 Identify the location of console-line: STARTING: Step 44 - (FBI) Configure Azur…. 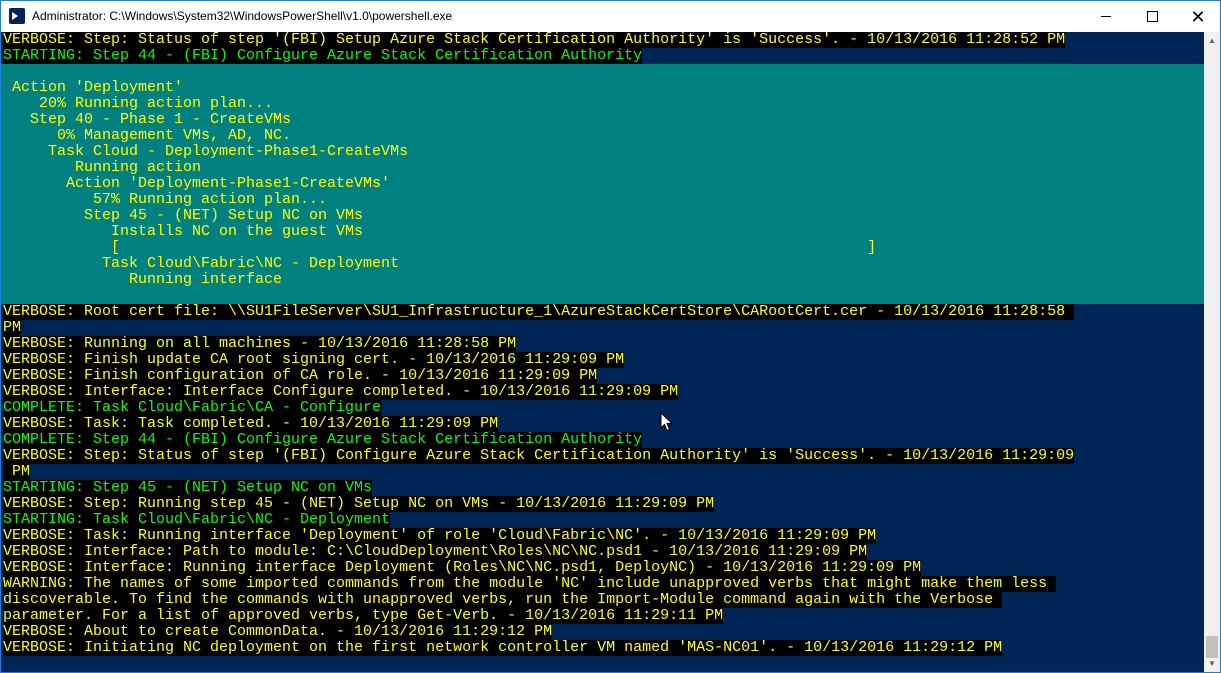
(323, 56).